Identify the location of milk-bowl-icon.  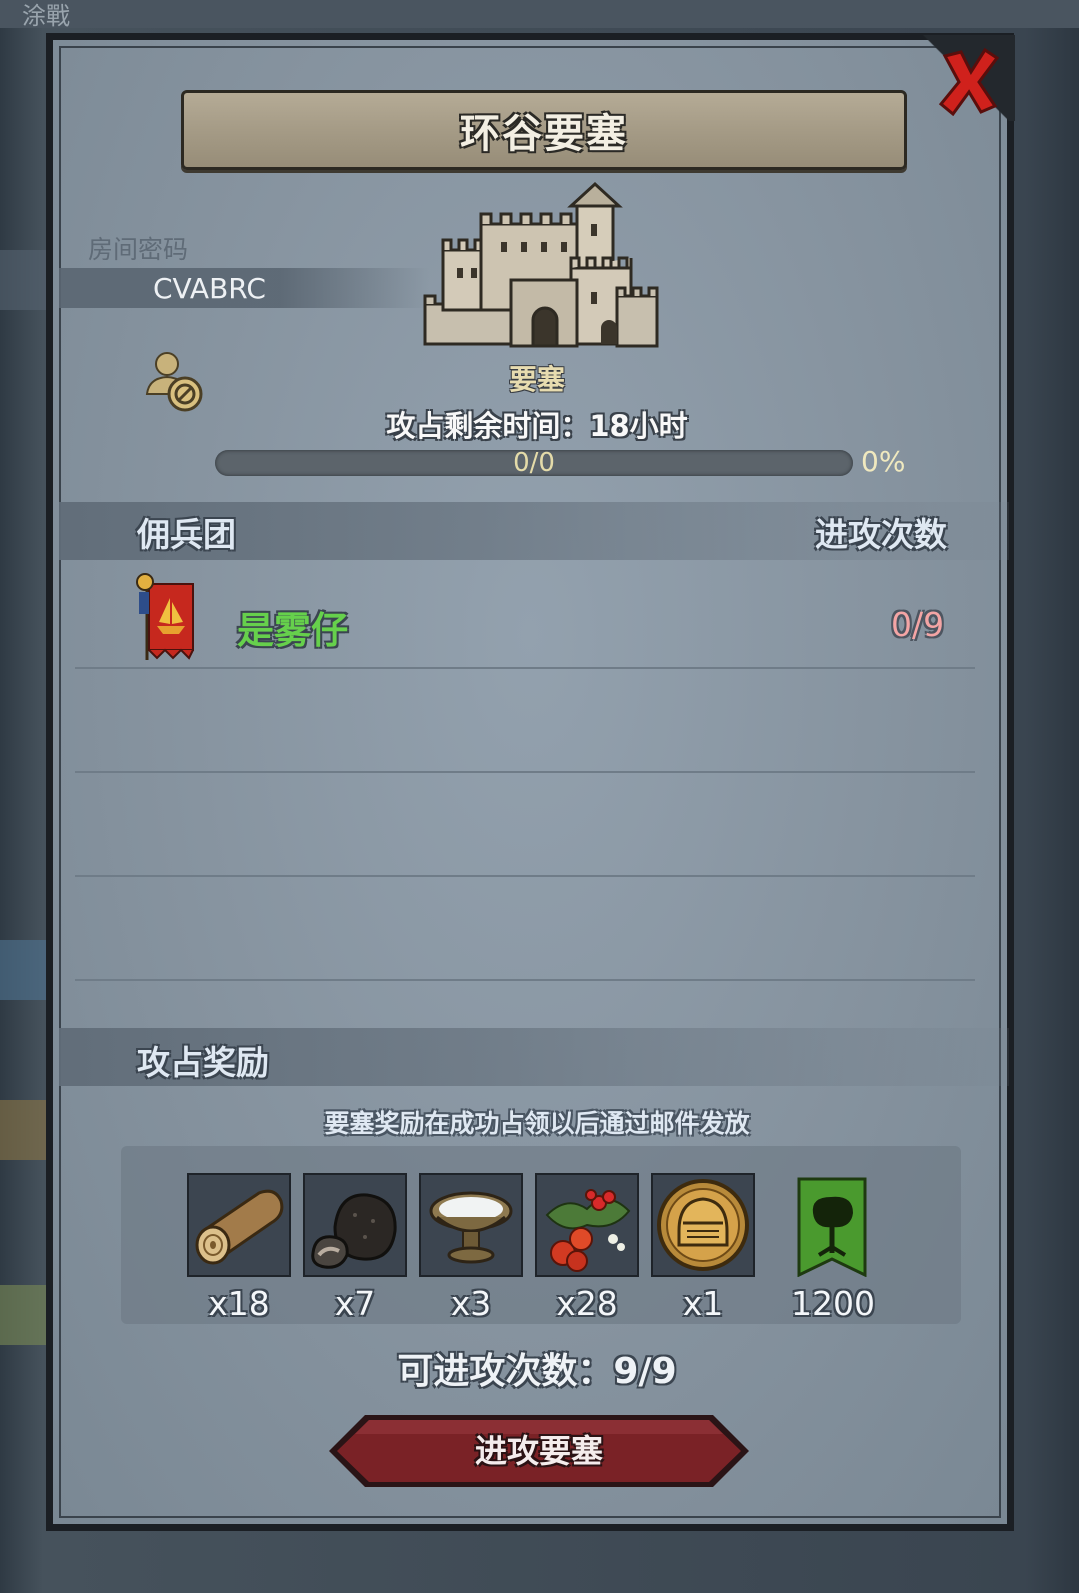
(471, 1227).